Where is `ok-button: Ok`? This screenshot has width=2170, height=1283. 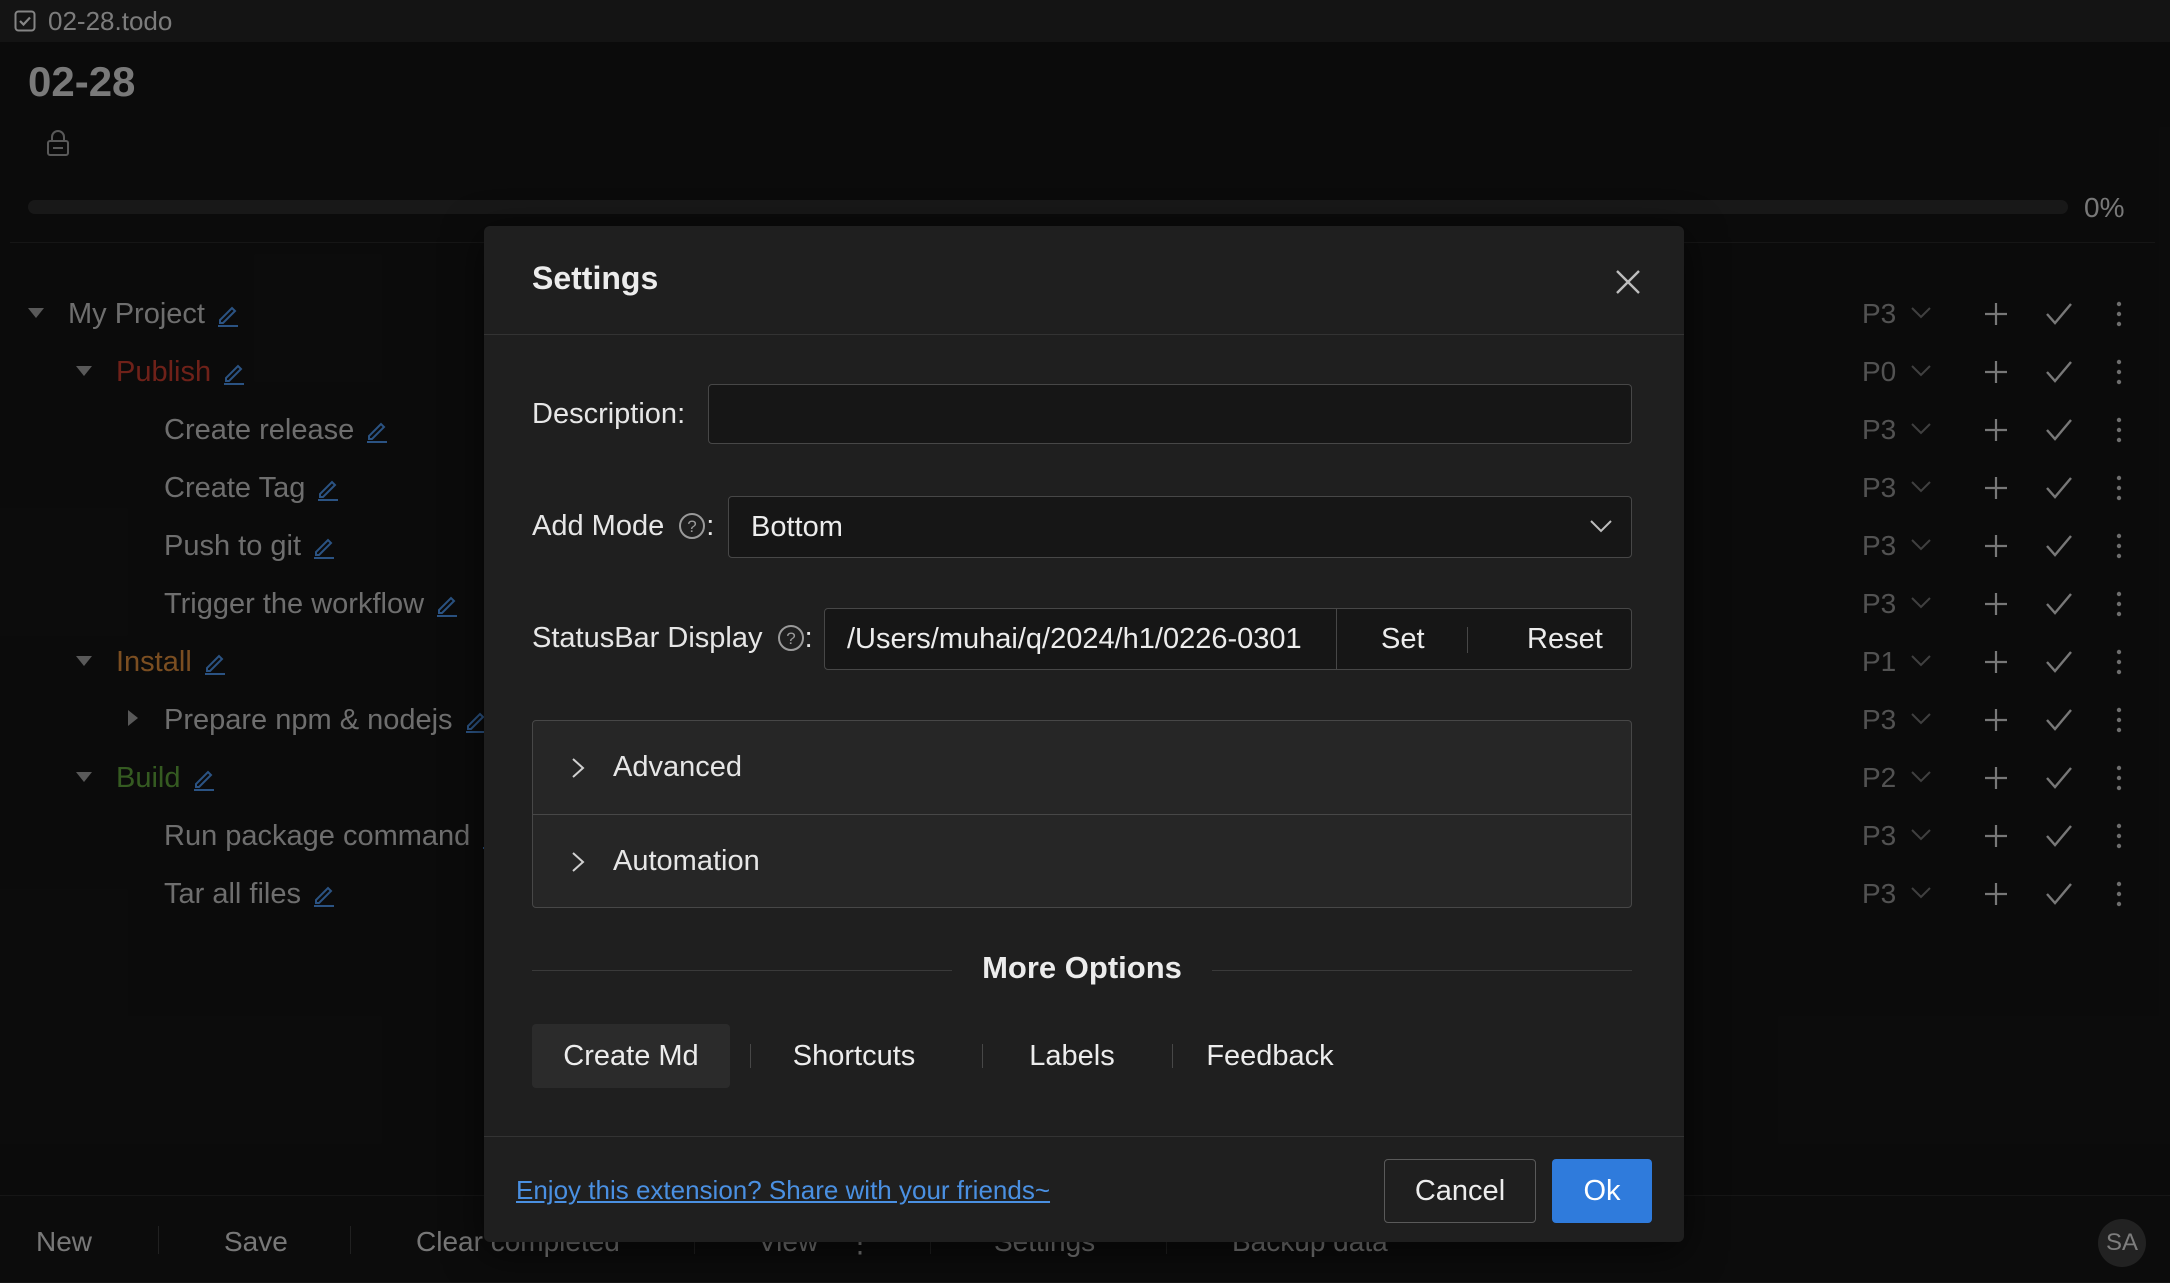 ok-button: Ok is located at coordinates (1602, 1191).